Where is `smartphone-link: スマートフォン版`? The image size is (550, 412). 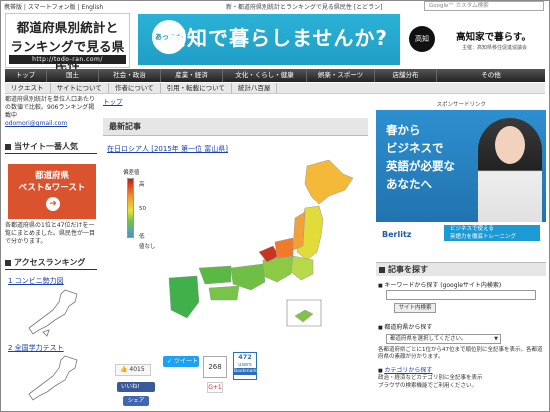 smartphone-link: スマートフォン版 is located at coordinates (52, 7).